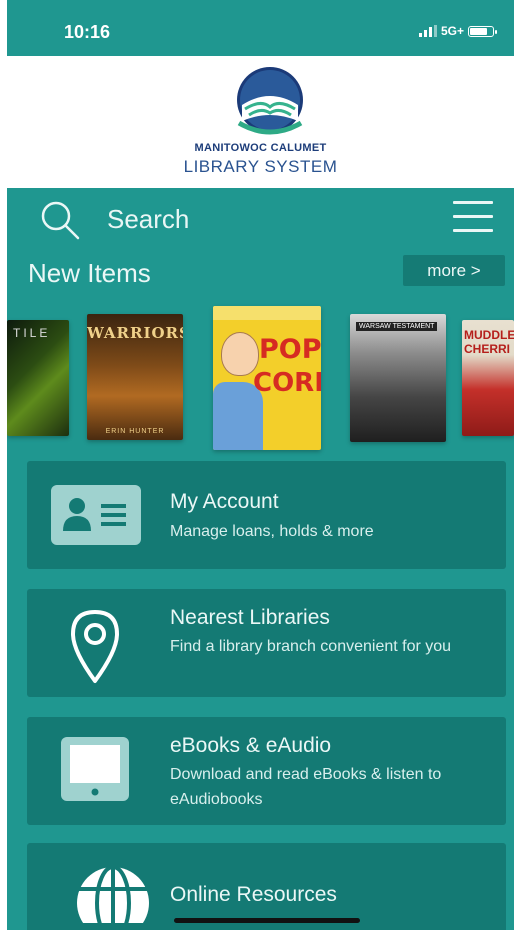 The height and width of the screenshot is (930, 521). What do you see at coordinates (267, 920) in the screenshot?
I see `home-indicator` at bounding box center [267, 920].